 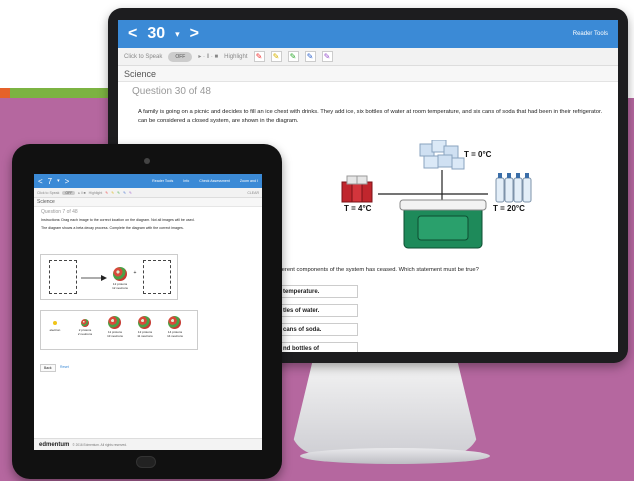 I want to click on info-button: Info, so click(x=186, y=181).